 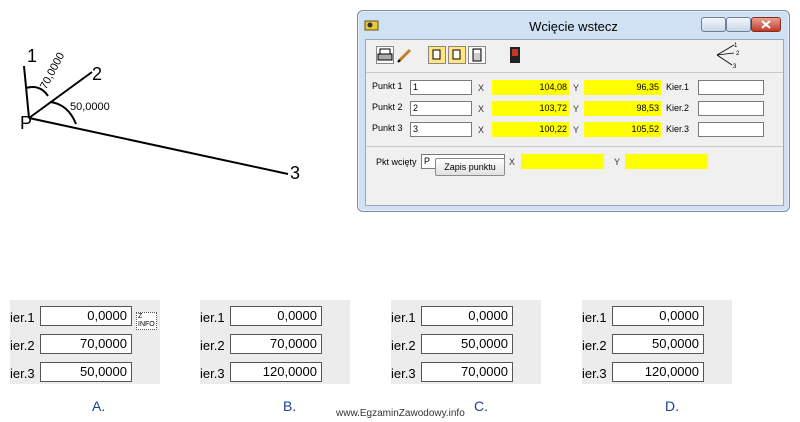 I want to click on direction-label: Kier.1, so click(x=678, y=87).